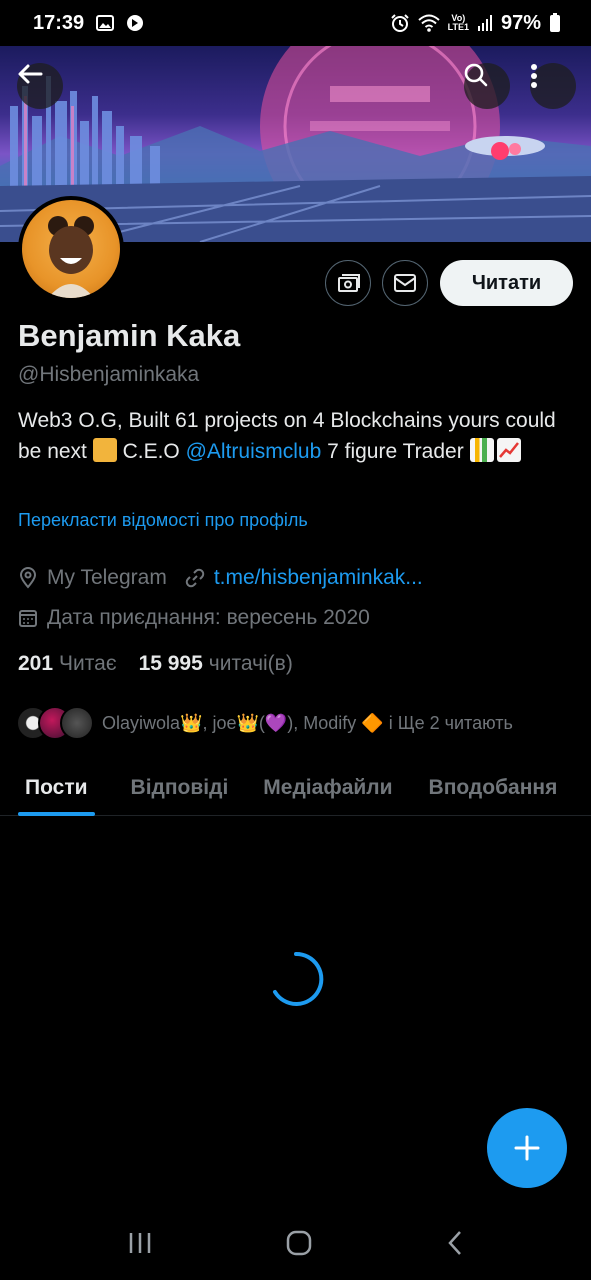 This screenshot has width=591, height=1280. I want to click on gallery-notification-icon, so click(105, 23).